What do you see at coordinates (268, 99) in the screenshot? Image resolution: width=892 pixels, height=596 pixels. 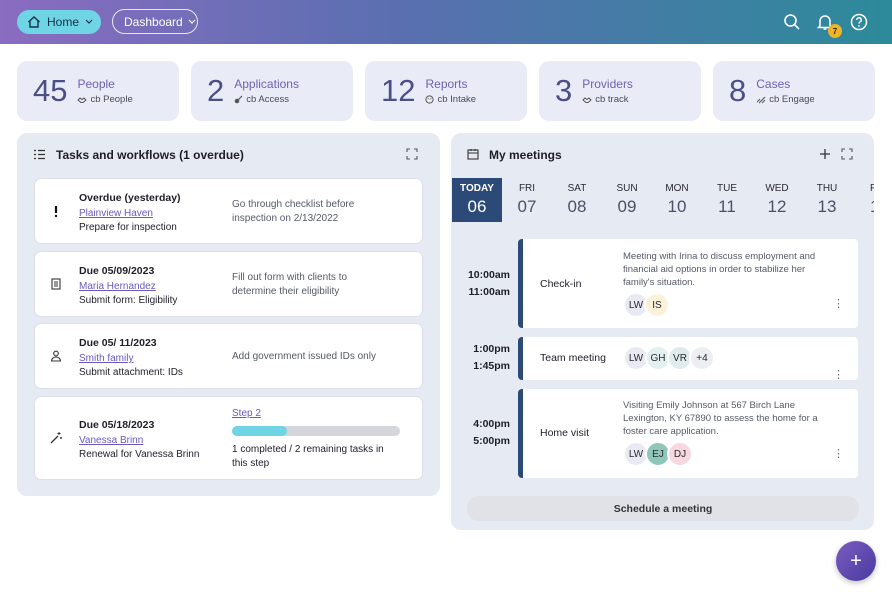 I see `stat-sub: cb Access` at bounding box center [268, 99].